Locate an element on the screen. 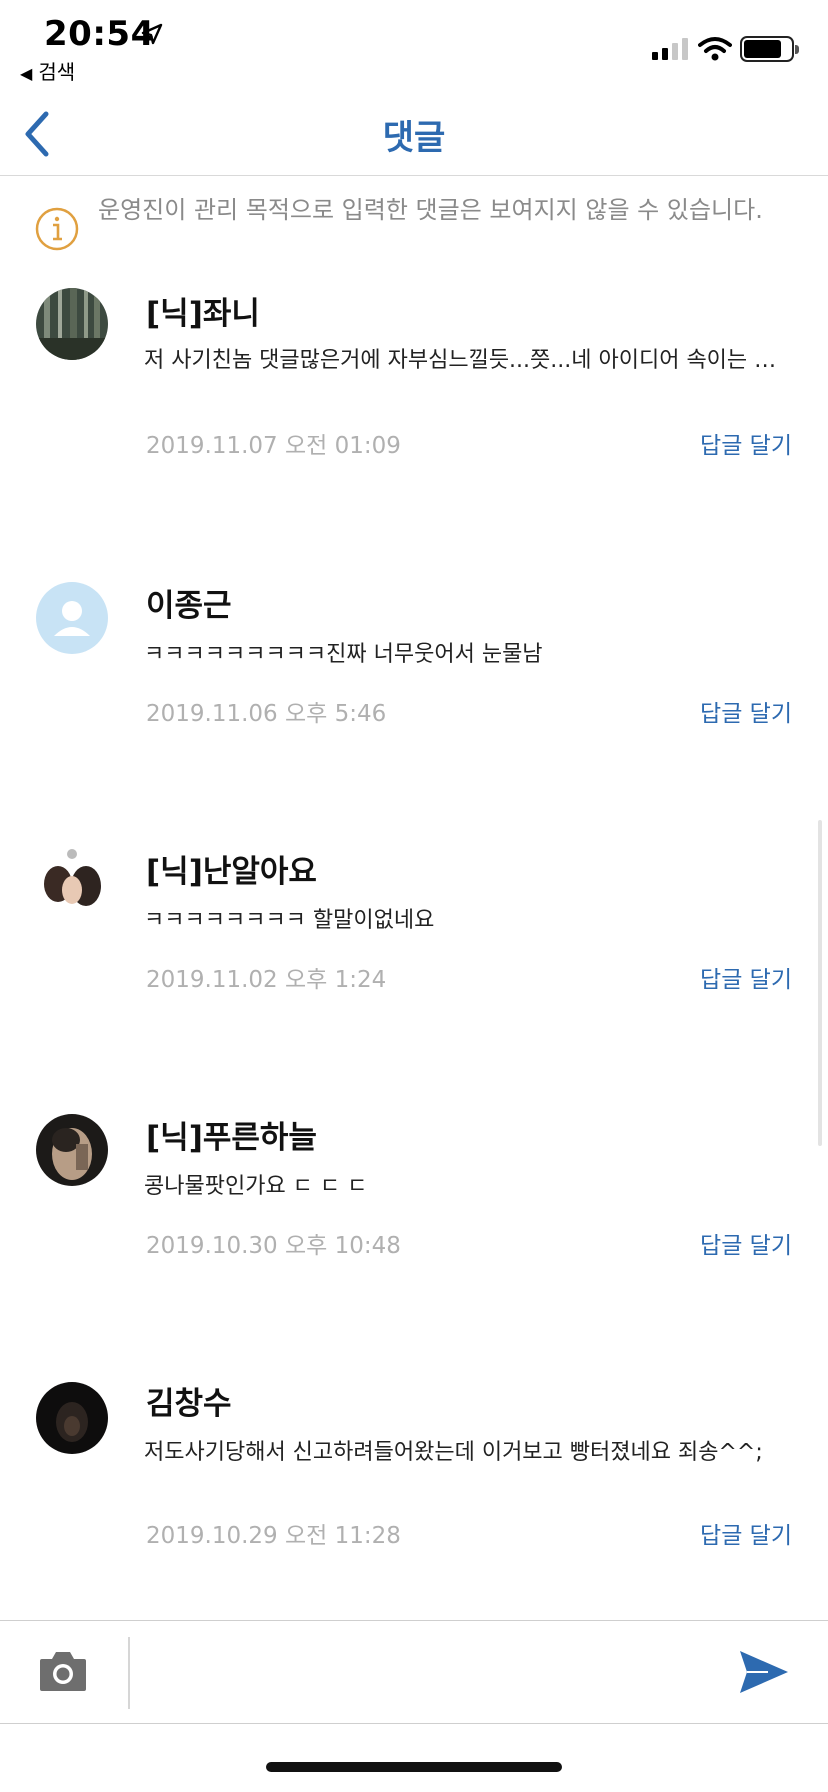 The height and width of the screenshot is (1792, 828). comment-body: 저도사기당해서 신고하려들어왔는데 이거보고 빵터졌네요 죄송^^; is located at coordinates (453, 1452).